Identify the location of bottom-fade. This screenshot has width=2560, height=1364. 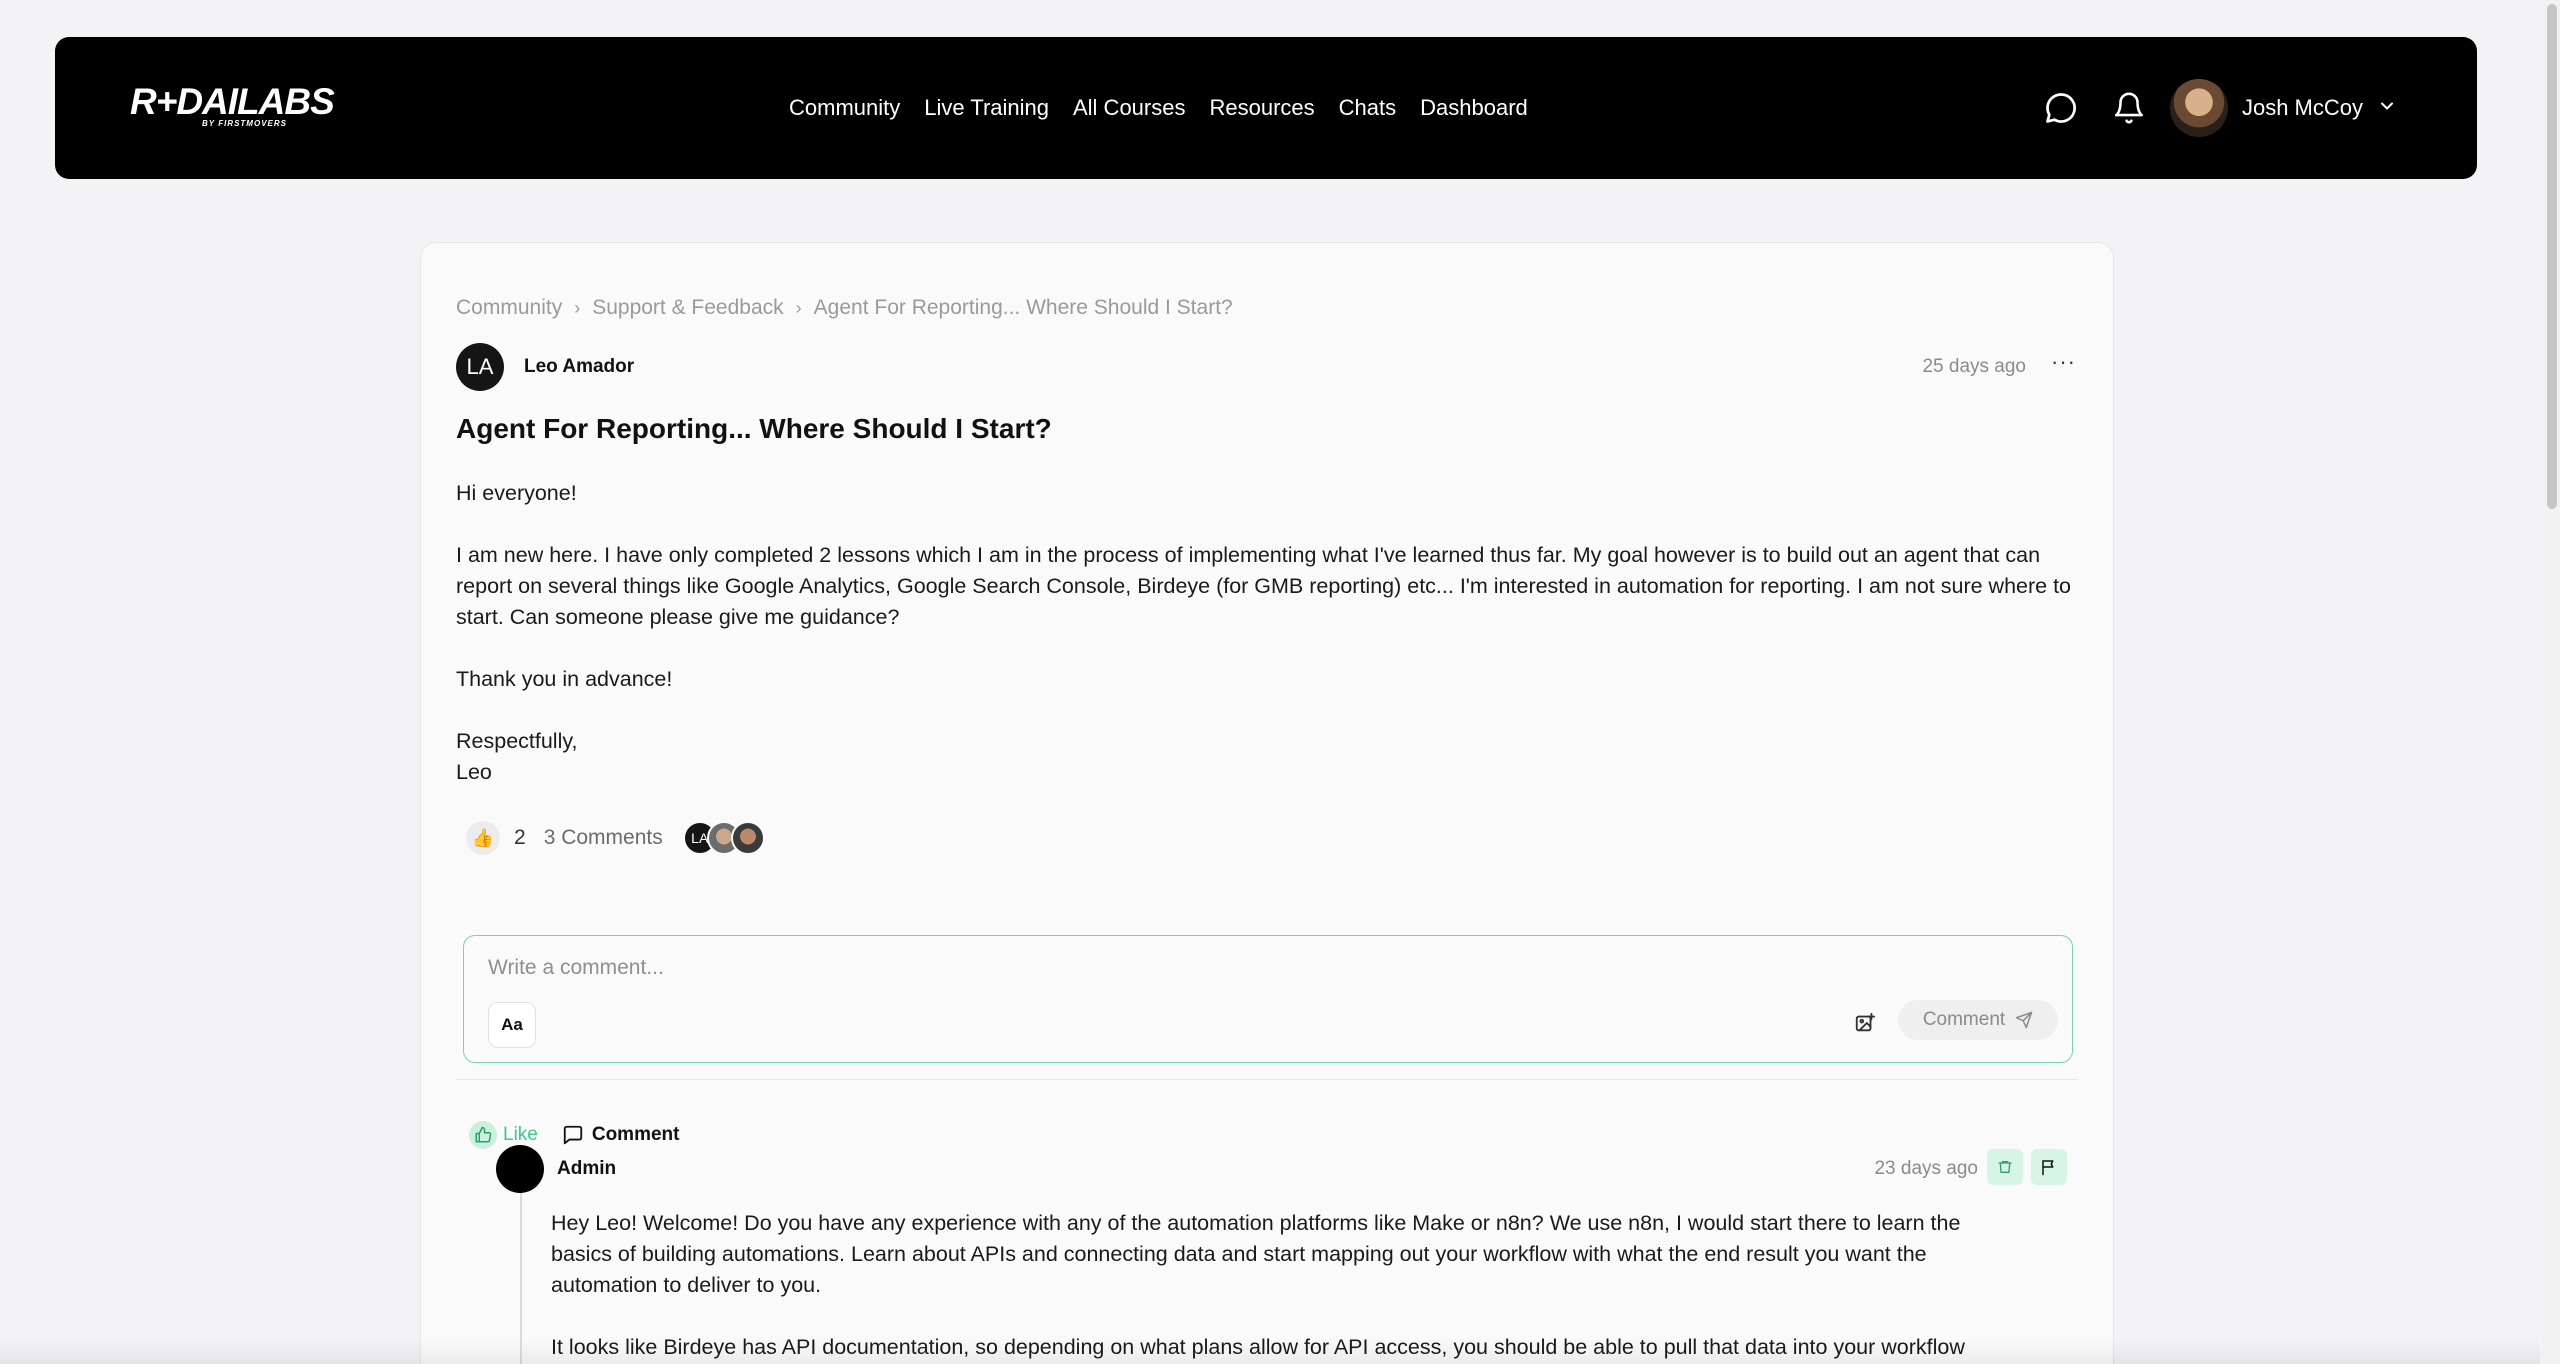
(1270, 1351).